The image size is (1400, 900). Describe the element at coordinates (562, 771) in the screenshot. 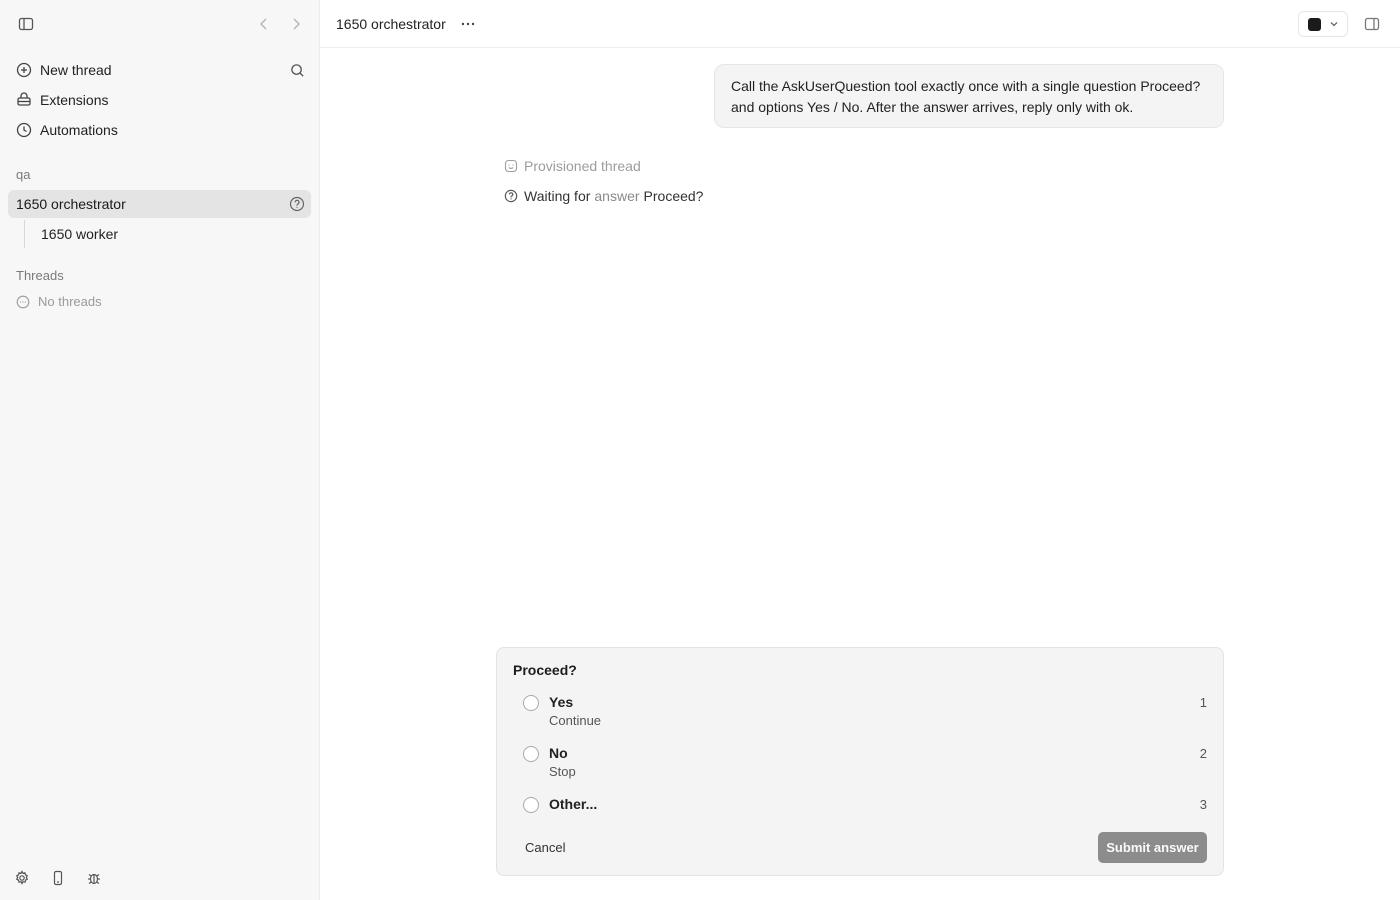

I see `option-description: Stop` at that location.